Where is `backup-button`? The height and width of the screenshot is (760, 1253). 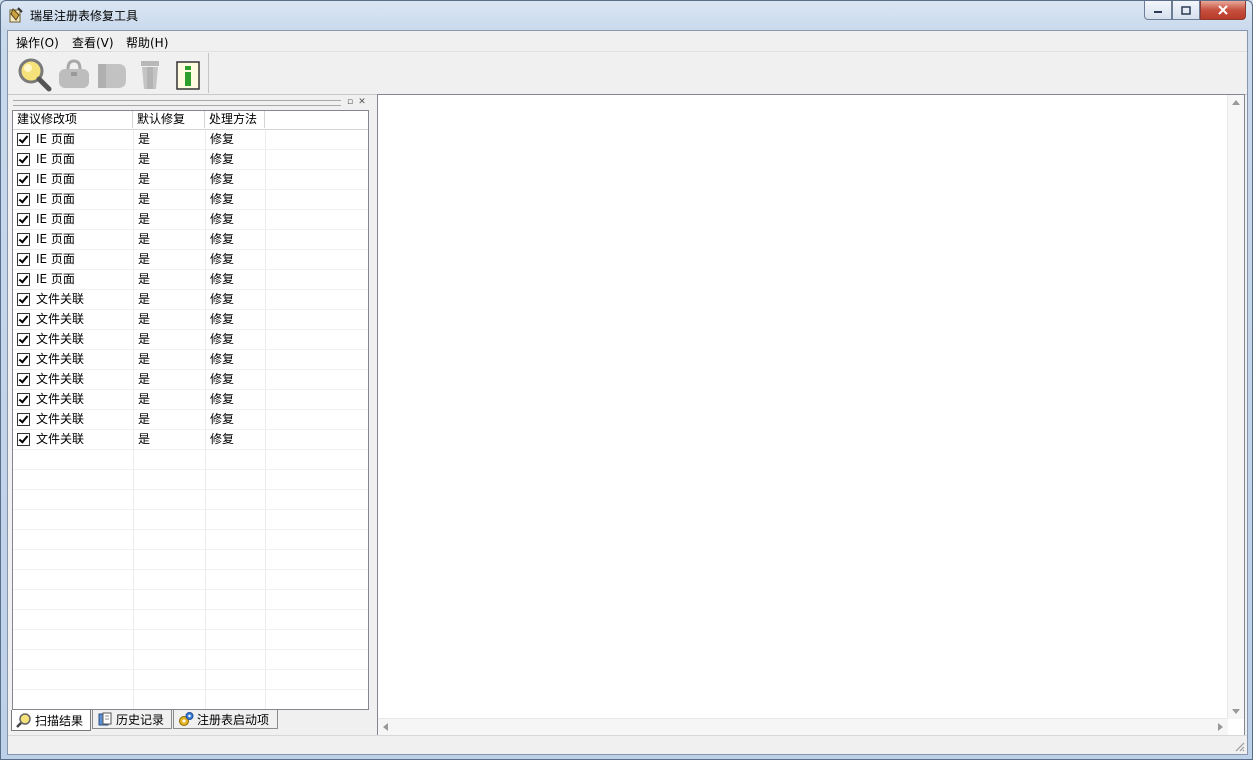
backup-button is located at coordinates (112, 74).